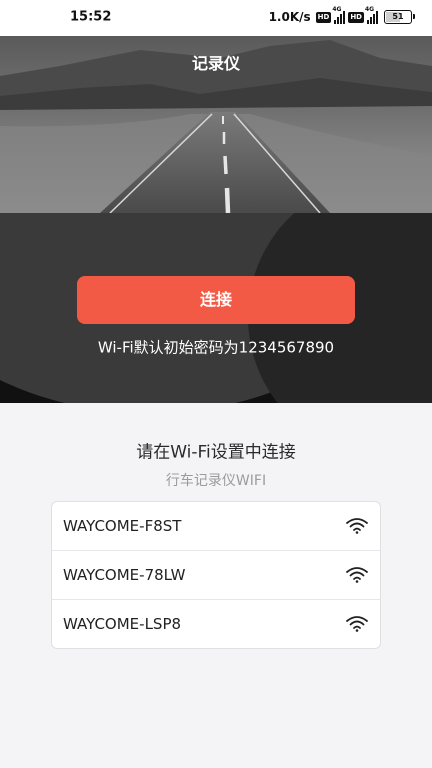 This screenshot has height=768, width=432. I want to click on connect-button: 连接, so click(216, 300).